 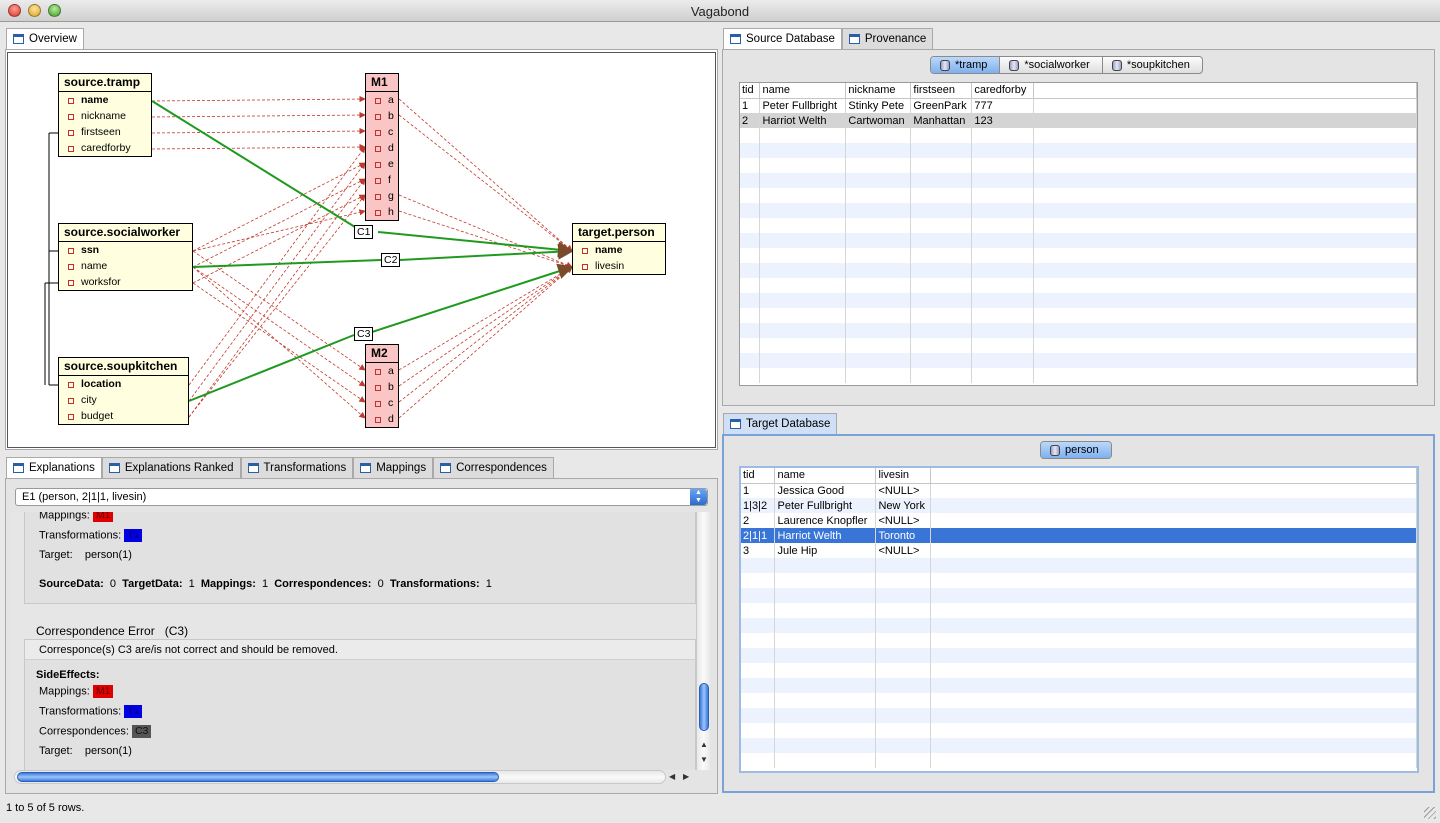 I want to click on segment-person: person, so click(x=1076, y=450).